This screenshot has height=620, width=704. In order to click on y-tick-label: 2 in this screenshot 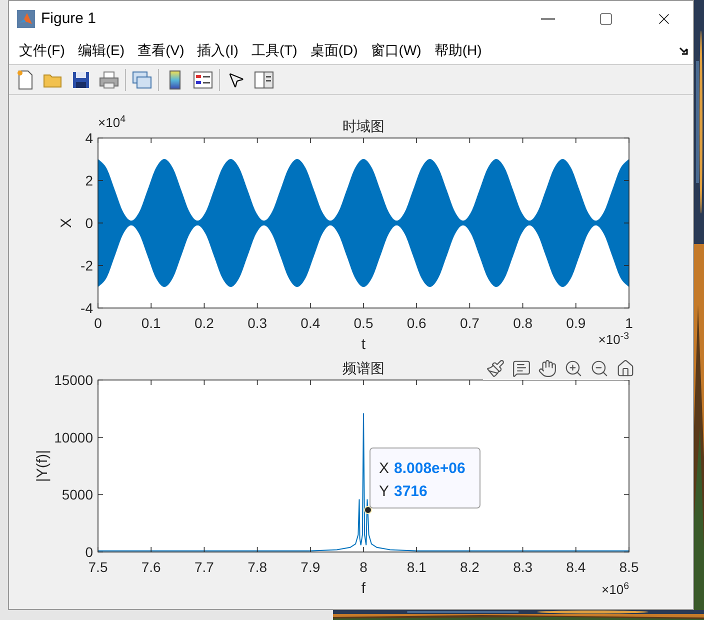, I will do `click(89, 180)`.